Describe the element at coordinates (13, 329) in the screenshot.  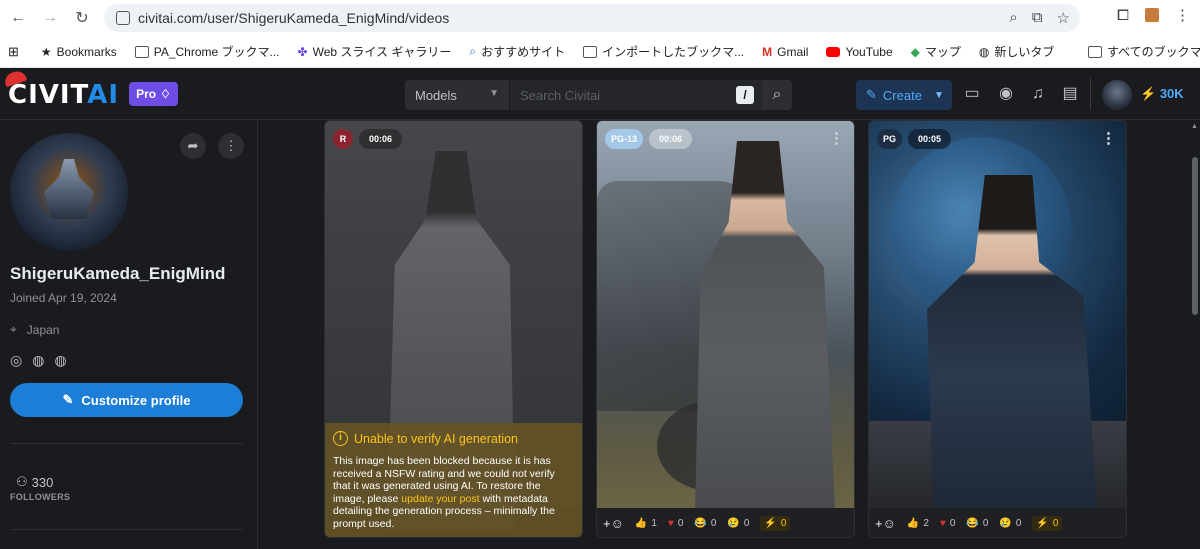
I see `location-pin-icon: ⌖` at that location.